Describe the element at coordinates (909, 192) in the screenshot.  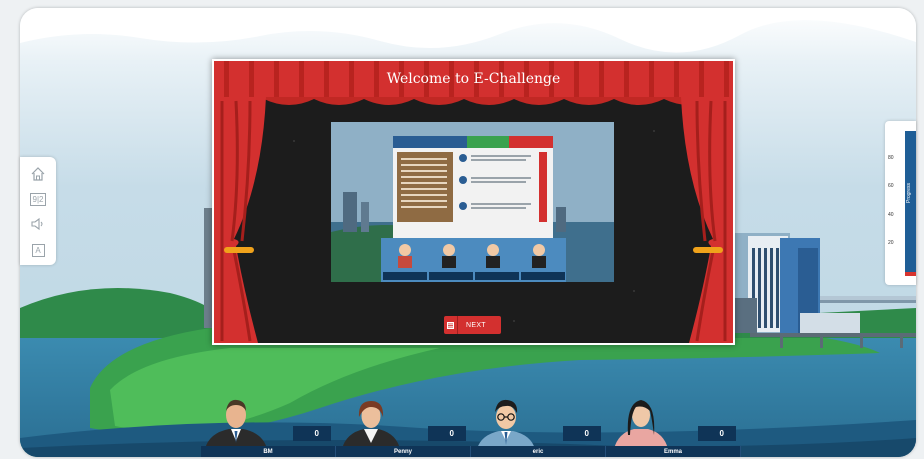
I see `progress-label: Progress` at that location.